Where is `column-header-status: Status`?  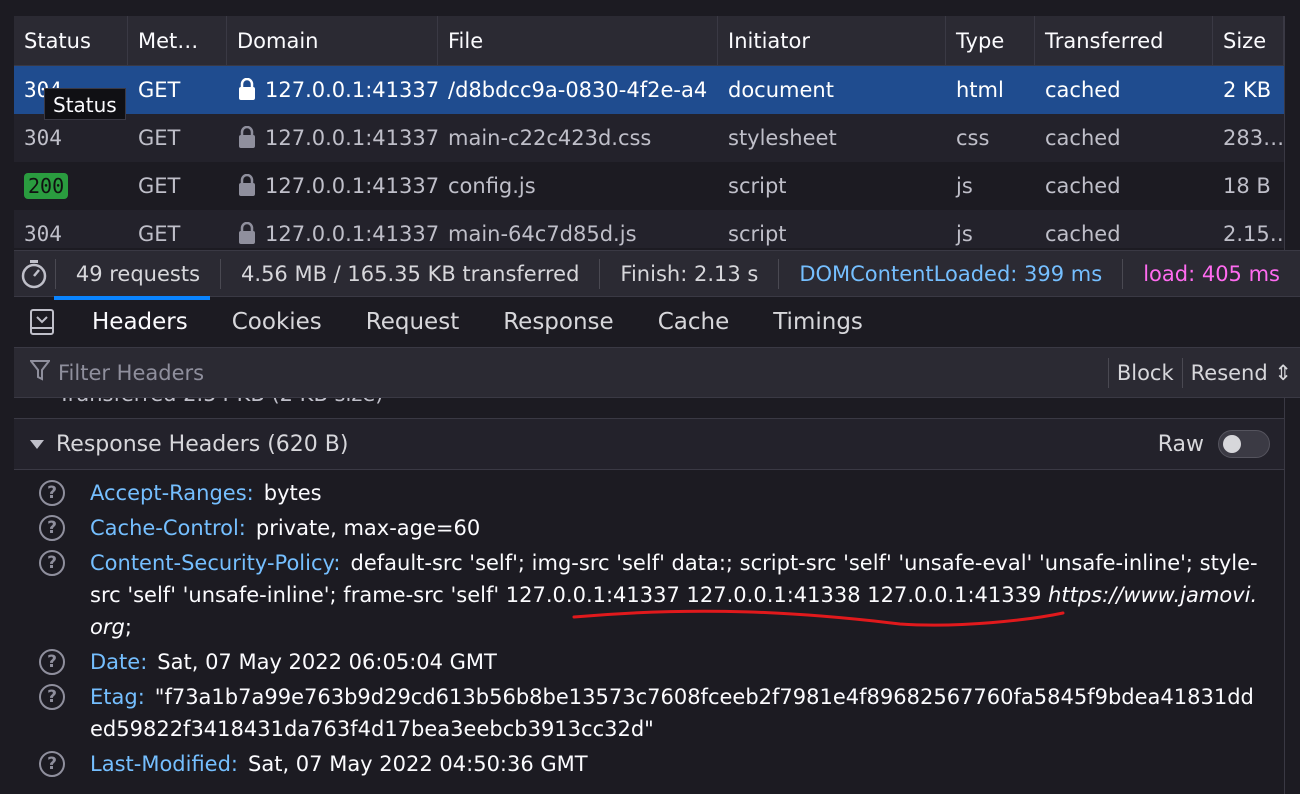
column-header-status: Status is located at coordinates (71, 40).